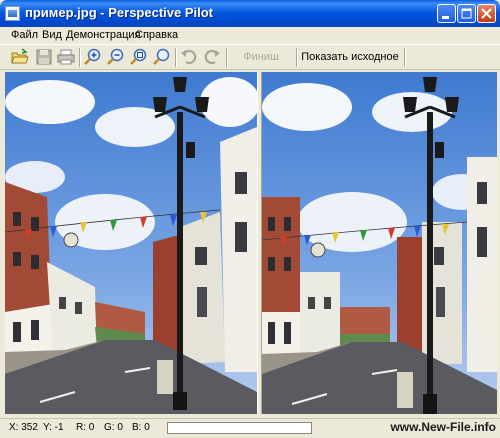 The height and width of the screenshot is (438, 500). I want to click on menu-demo: Демонстрация, so click(103, 35).